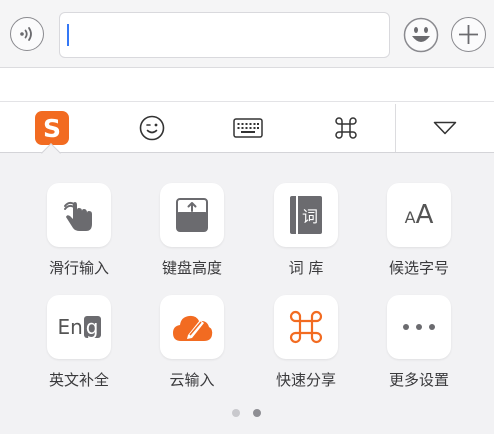 The width and height of the screenshot is (494, 434). I want to click on grid-item-label: 快速分享, so click(305, 380).